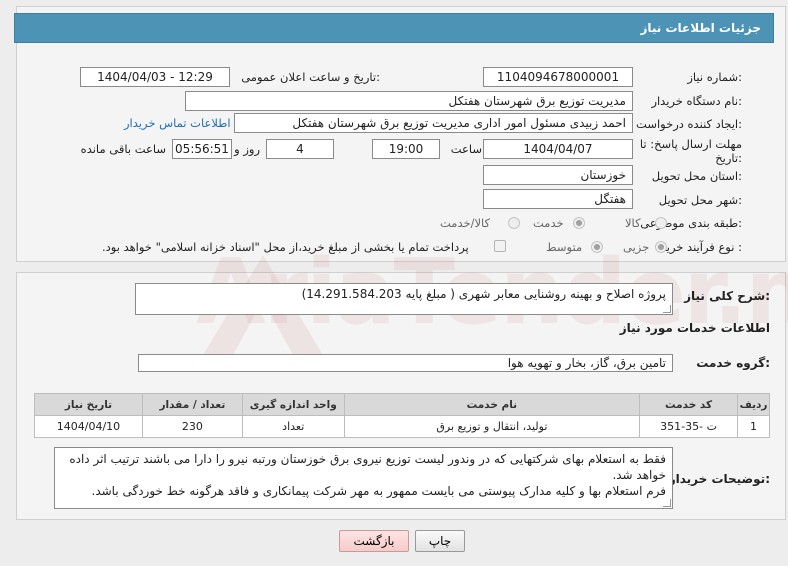 This screenshot has width=788, height=566. Describe the element at coordinates (696, 176) in the screenshot. I see `province-label: استان محل تحویل:` at that location.